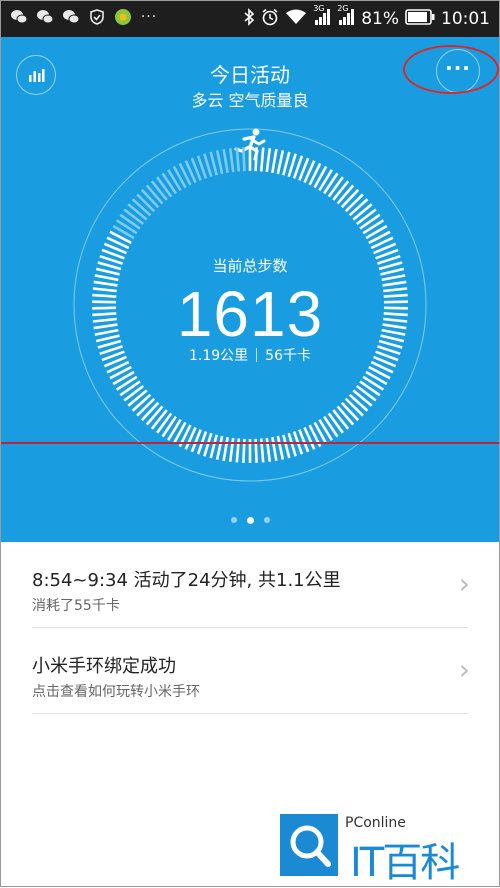  Describe the element at coordinates (186, 580) in the screenshot. I see `list-item-title: 8:54~9:34 活动了24分钟, 共1.1公里` at that location.